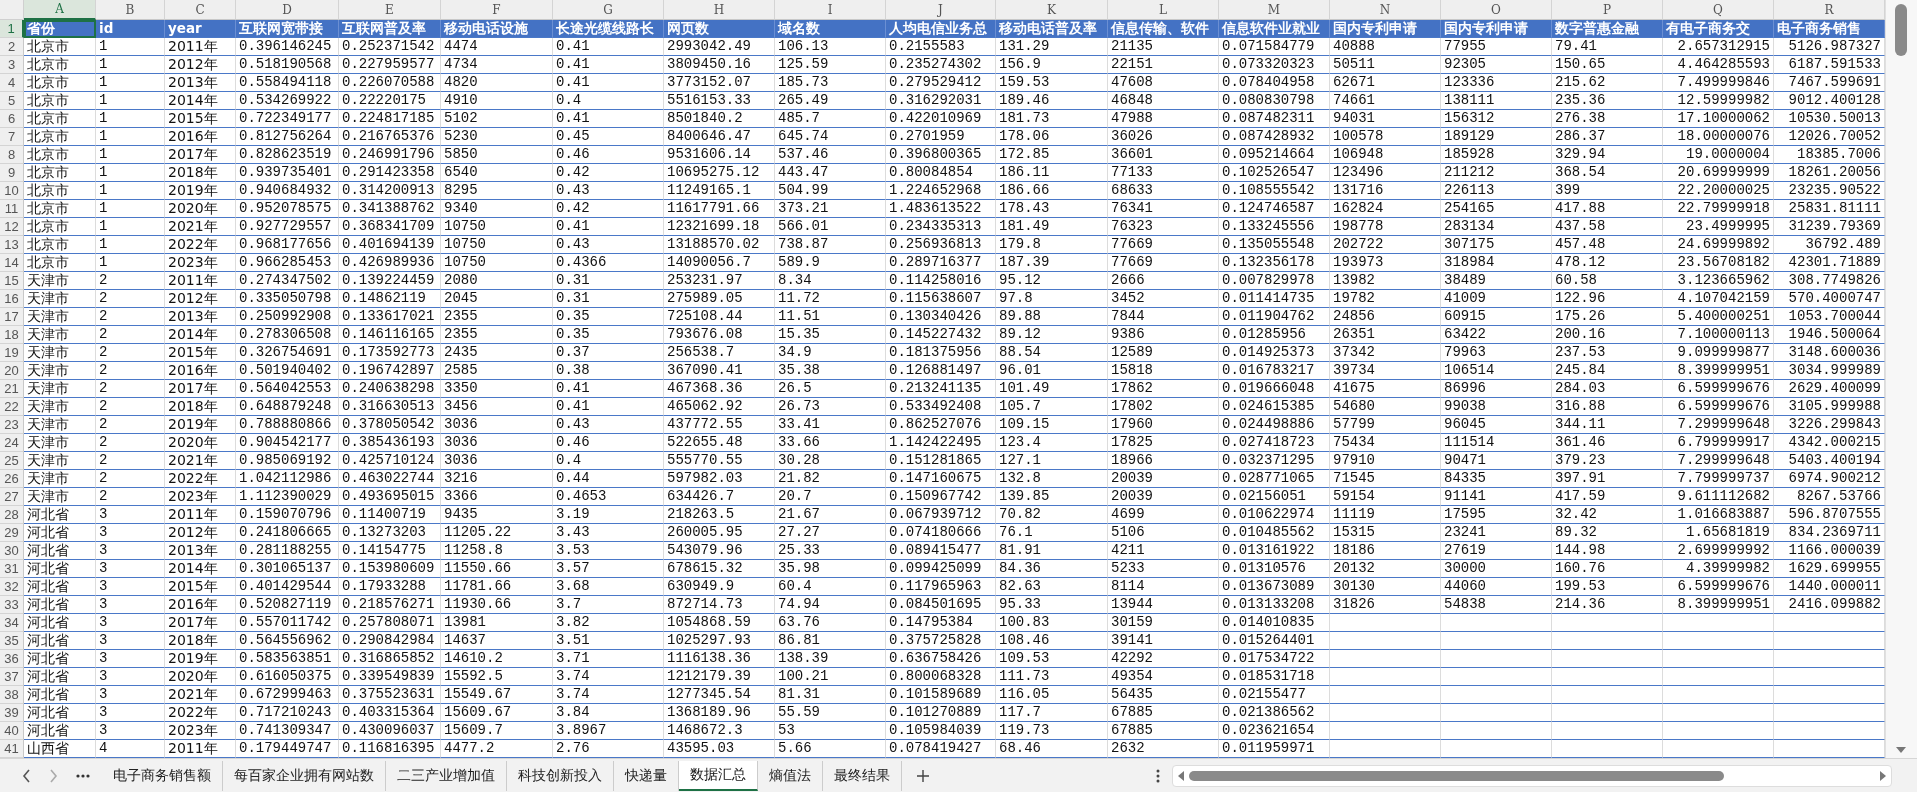 Image resolution: width=1917 pixels, height=792 pixels. What do you see at coordinates (1385, 497) in the screenshot?
I see `table-cell: 59154` at bounding box center [1385, 497].